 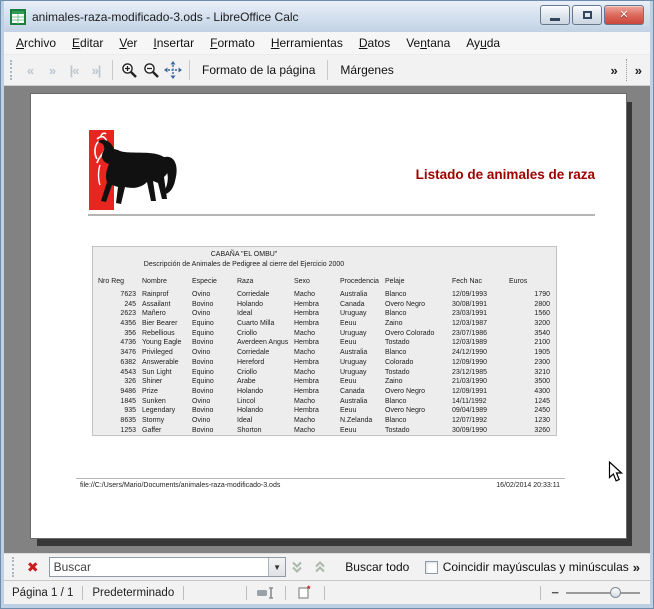 I want to click on zoom-in-icon, so click(x=129, y=70).